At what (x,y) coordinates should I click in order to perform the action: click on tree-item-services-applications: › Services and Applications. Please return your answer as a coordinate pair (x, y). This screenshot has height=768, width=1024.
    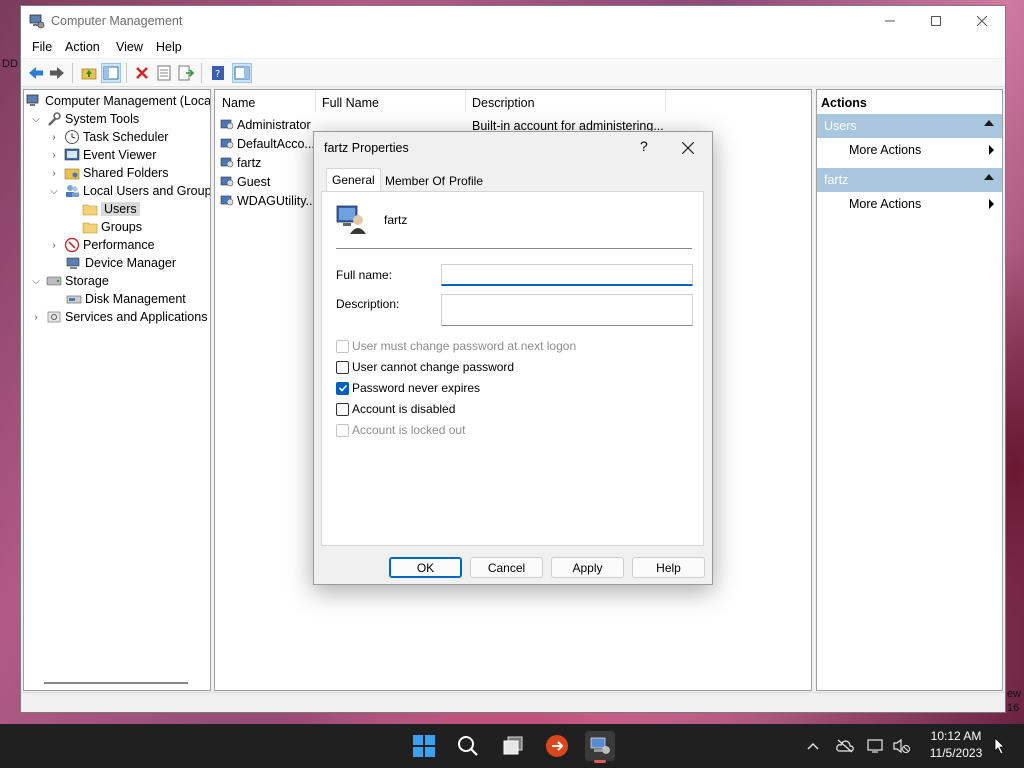
    Looking at the image, I should click on (118, 317).